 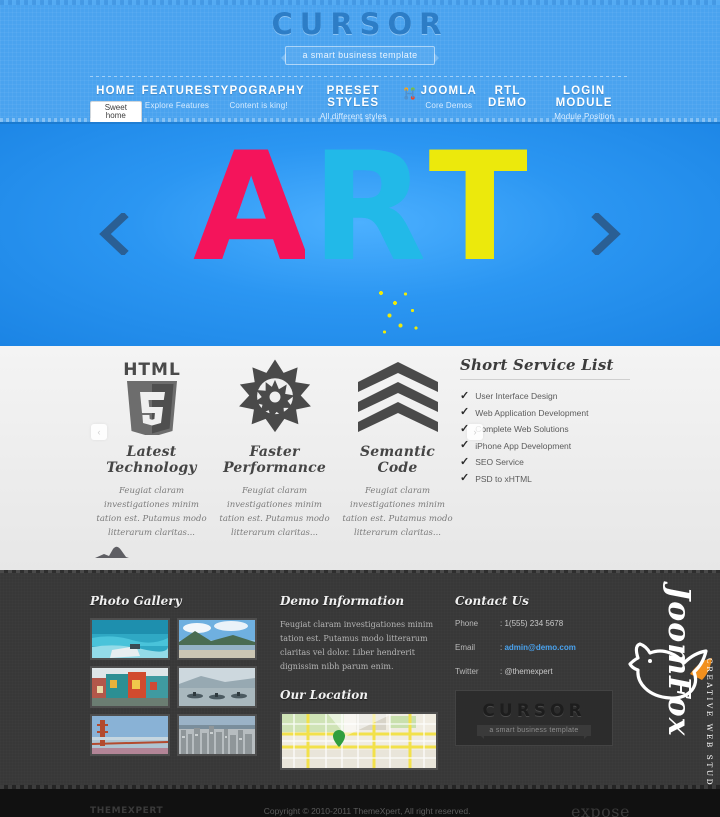 What do you see at coordinates (151, 460) in the screenshot?
I see `feature-title-latest-technology: Latest Technology` at bounding box center [151, 460].